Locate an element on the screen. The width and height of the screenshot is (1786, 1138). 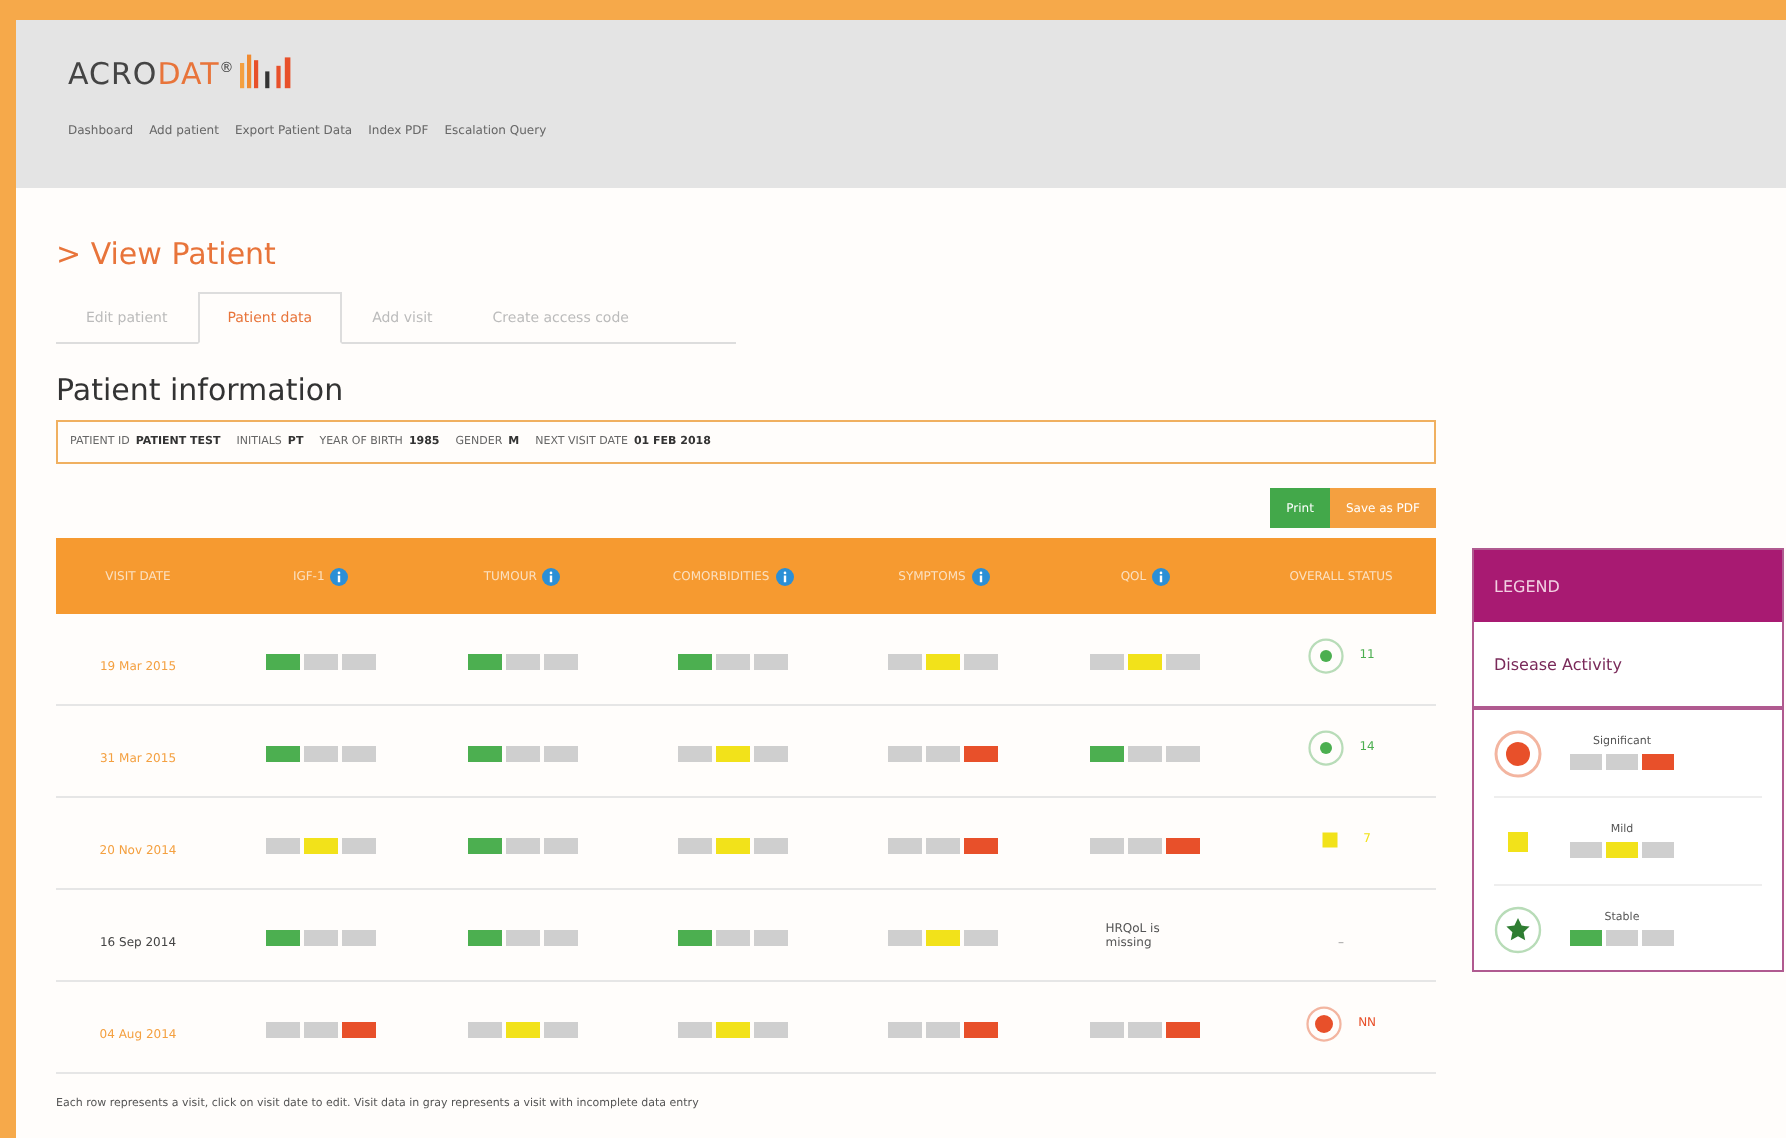
legend-title: LEGEND is located at coordinates (1628, 586).